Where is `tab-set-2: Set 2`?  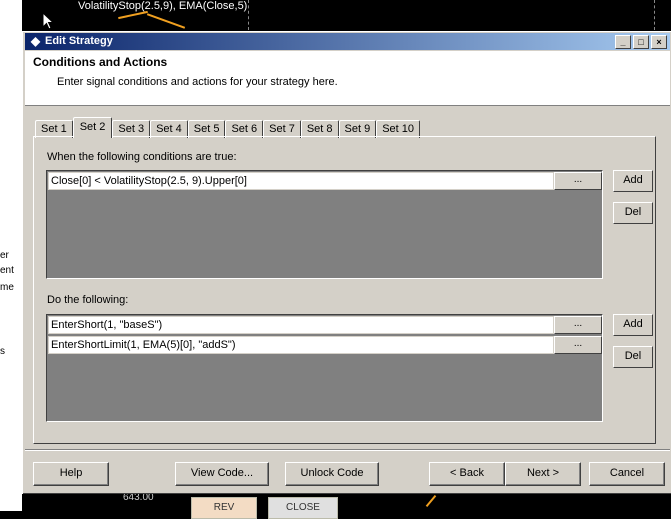
tab-set-2: Set 2 is located at coordinates (92, 127).